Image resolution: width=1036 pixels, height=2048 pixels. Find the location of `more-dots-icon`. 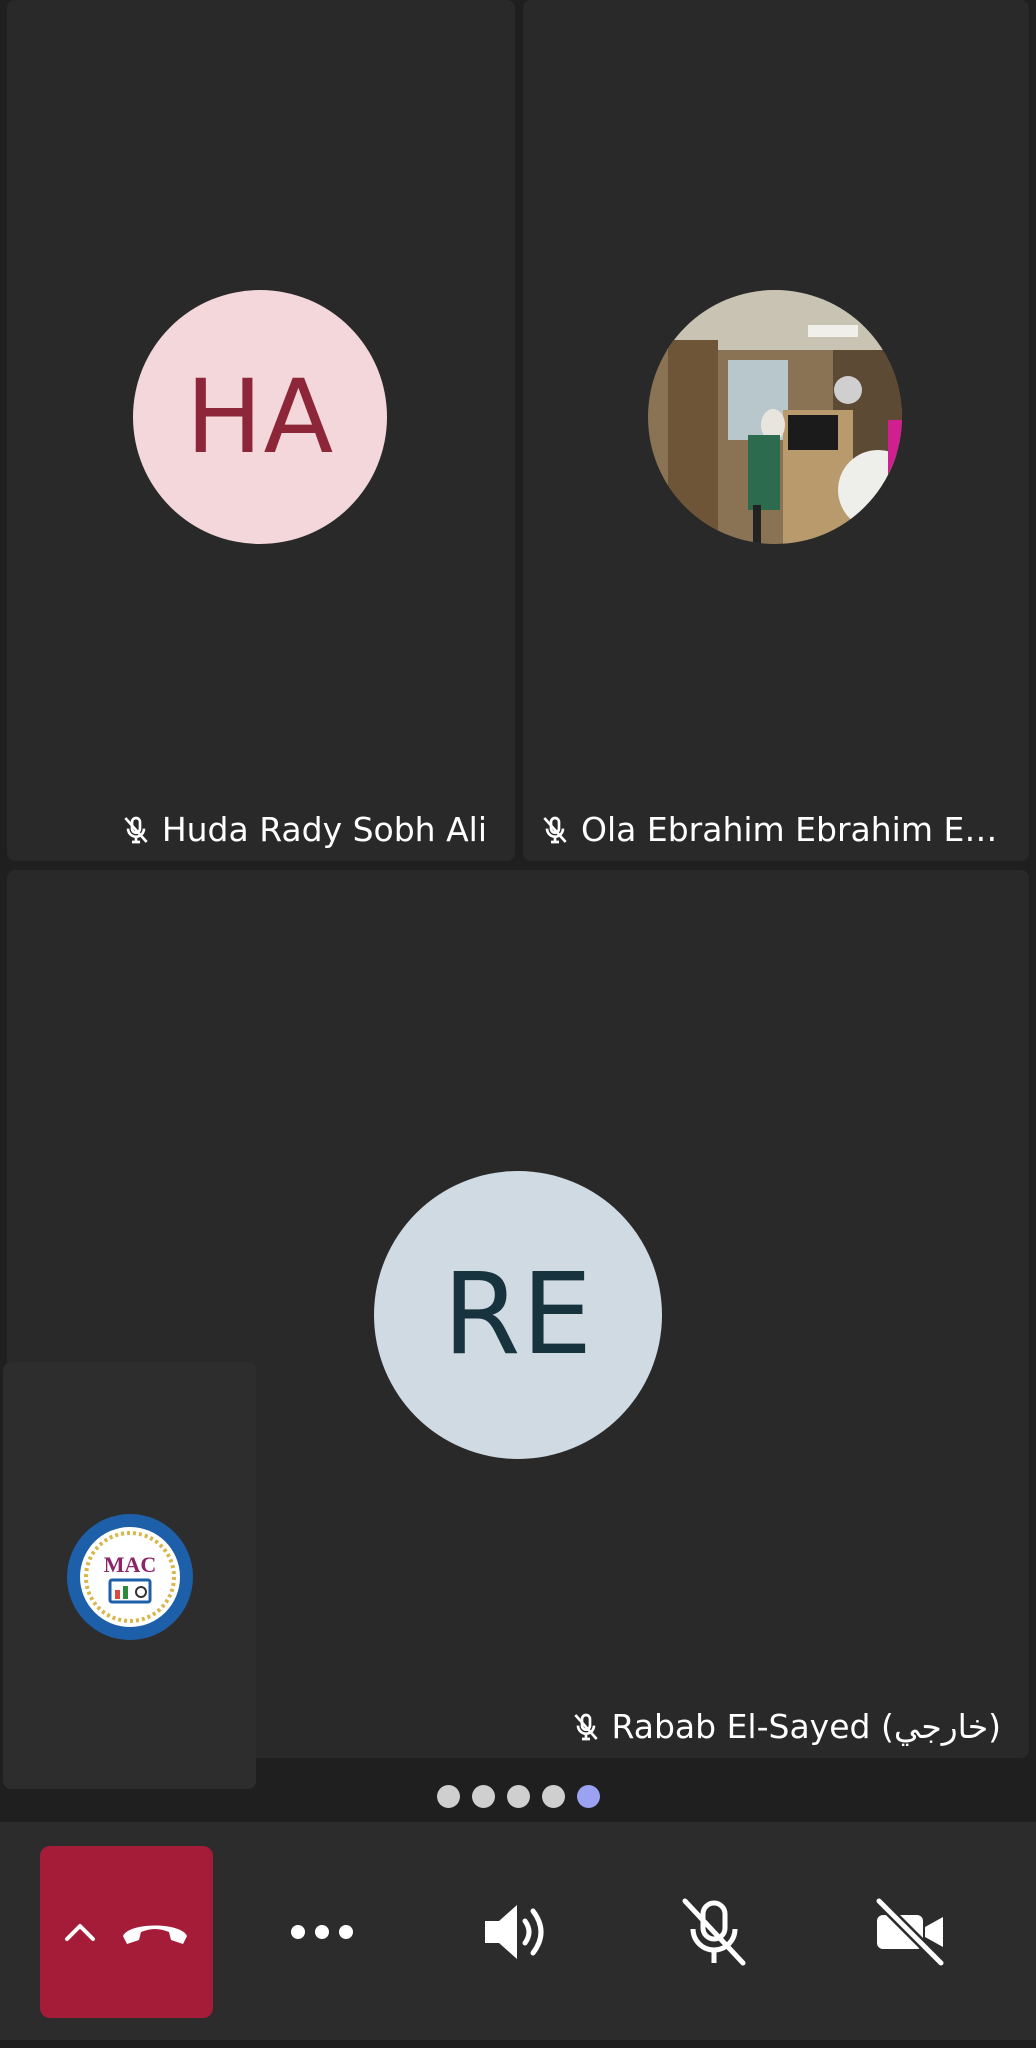

more-dots-icon is located at coordinates (322, 1932).